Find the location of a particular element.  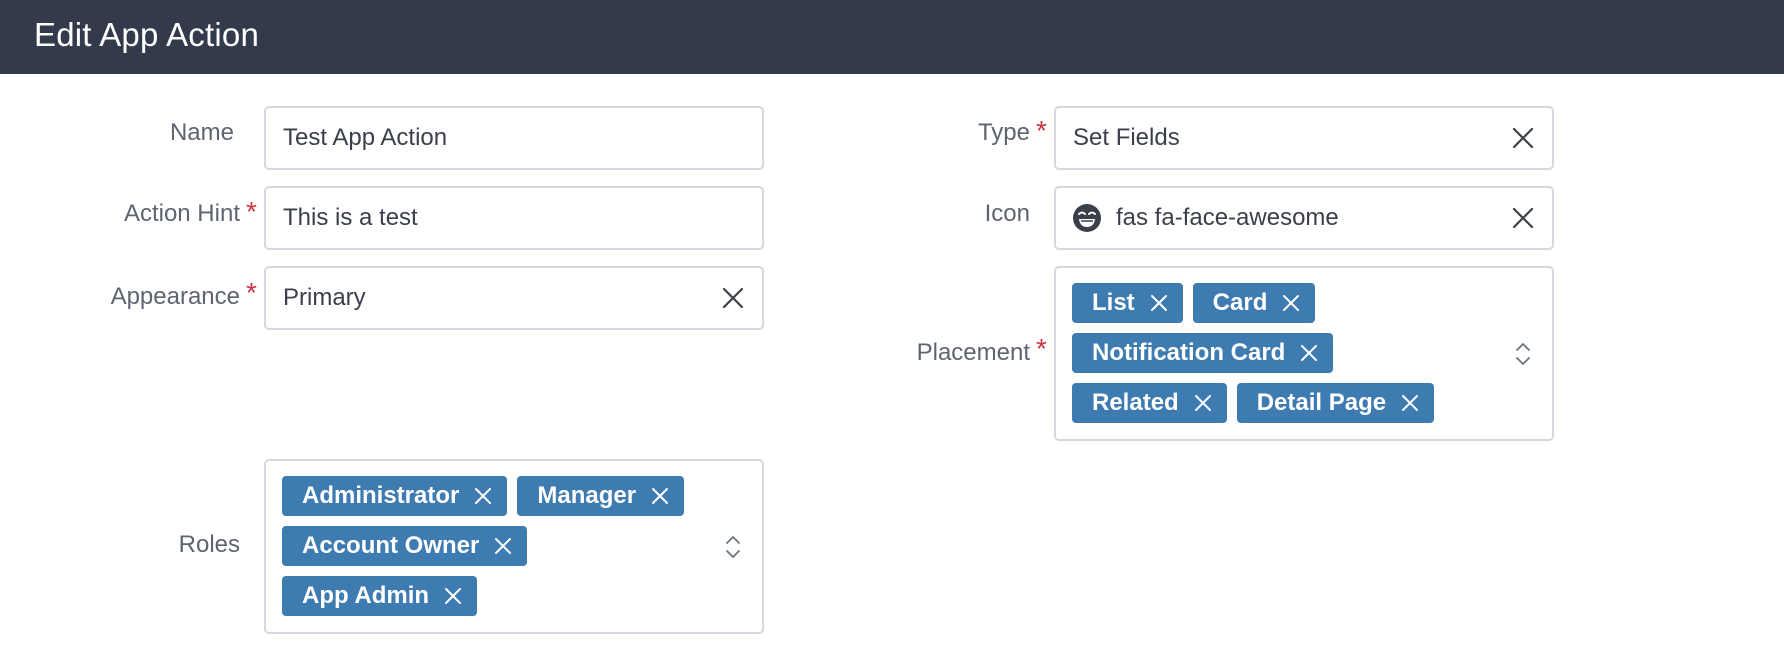

type-select: Set Fields is located at coordinates (1304, 138).